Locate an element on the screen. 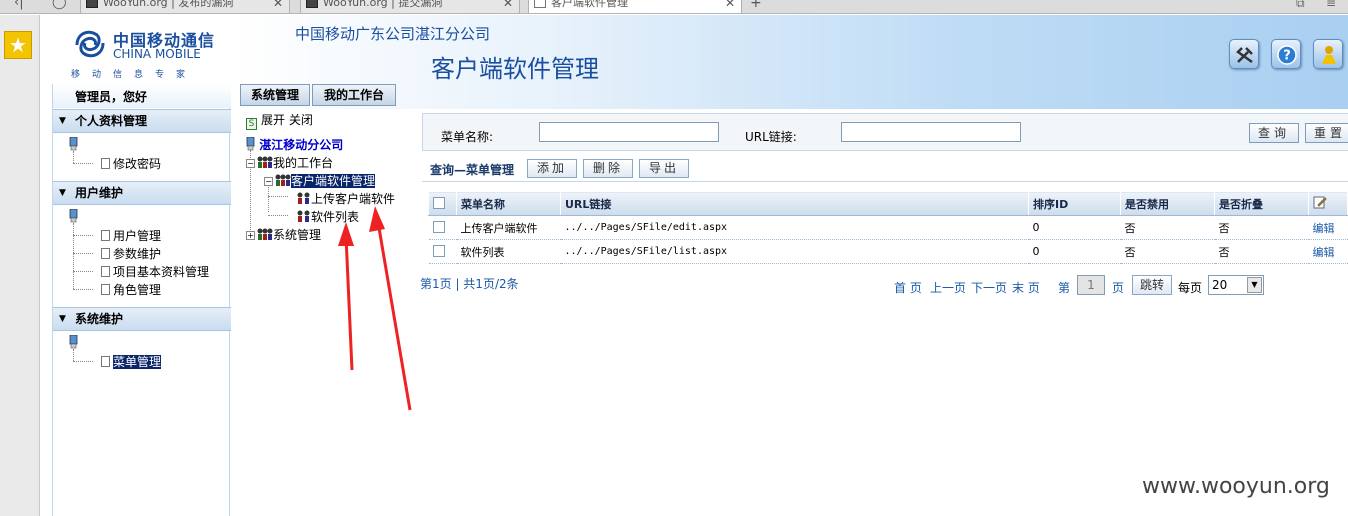  tab-system-management: 系统管理 is located at coordinates (275, 95).